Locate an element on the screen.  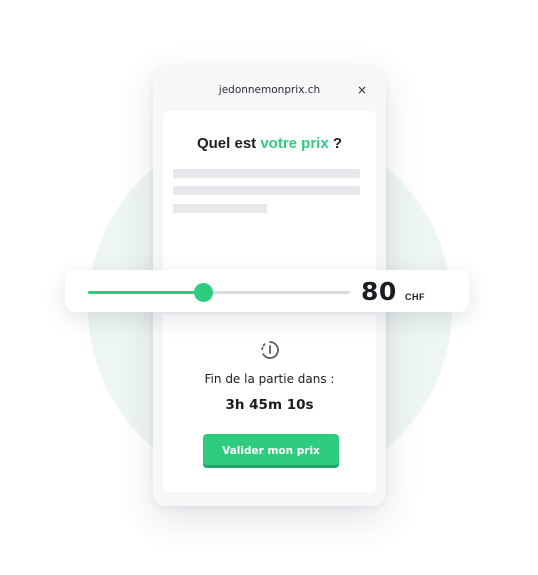
question-suffix: ? is located at coordinates (335, 143).